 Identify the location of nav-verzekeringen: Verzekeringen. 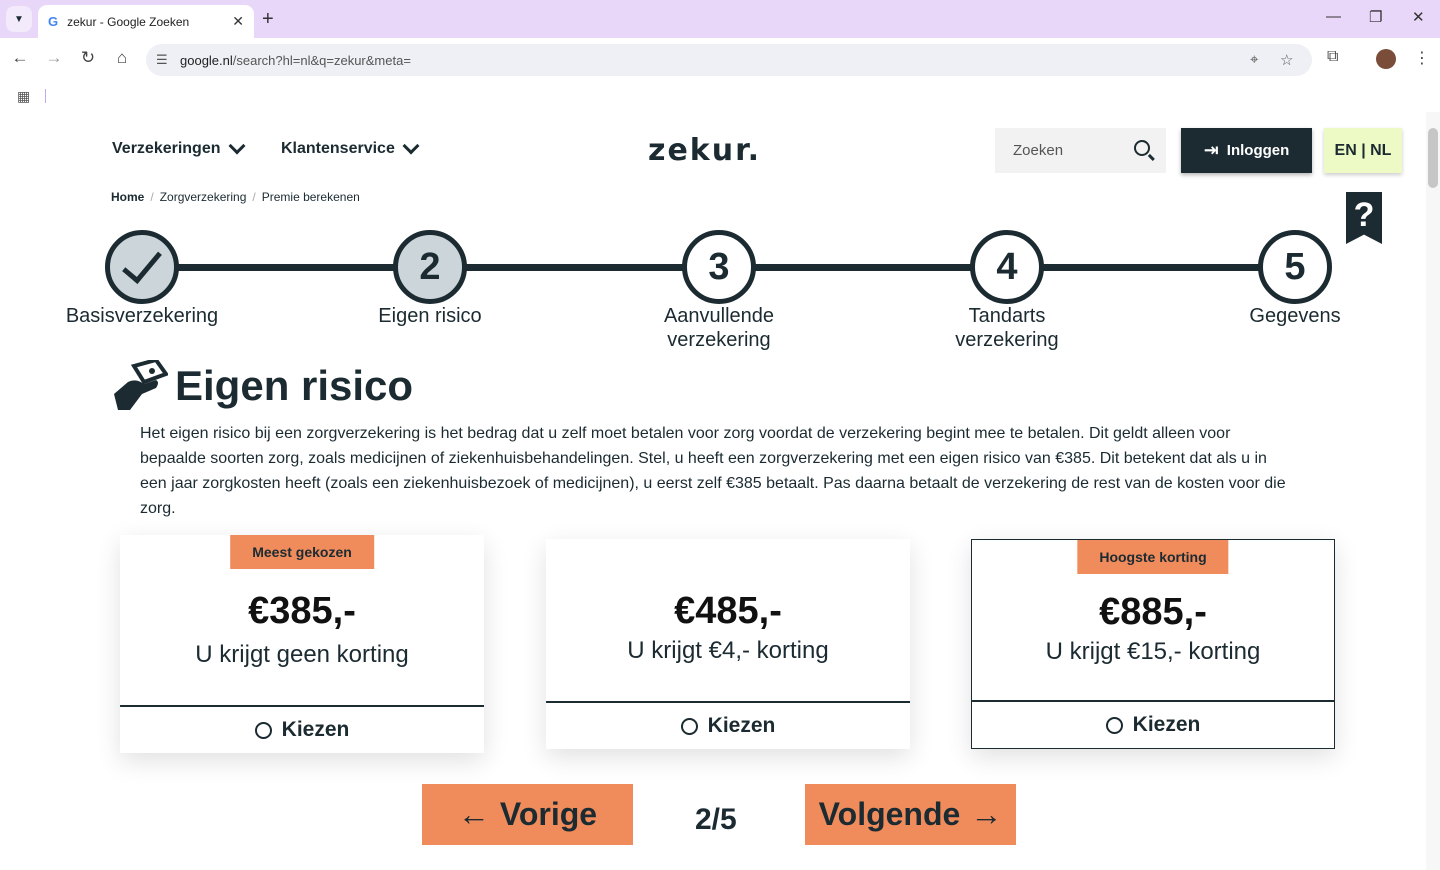
(178, 147).